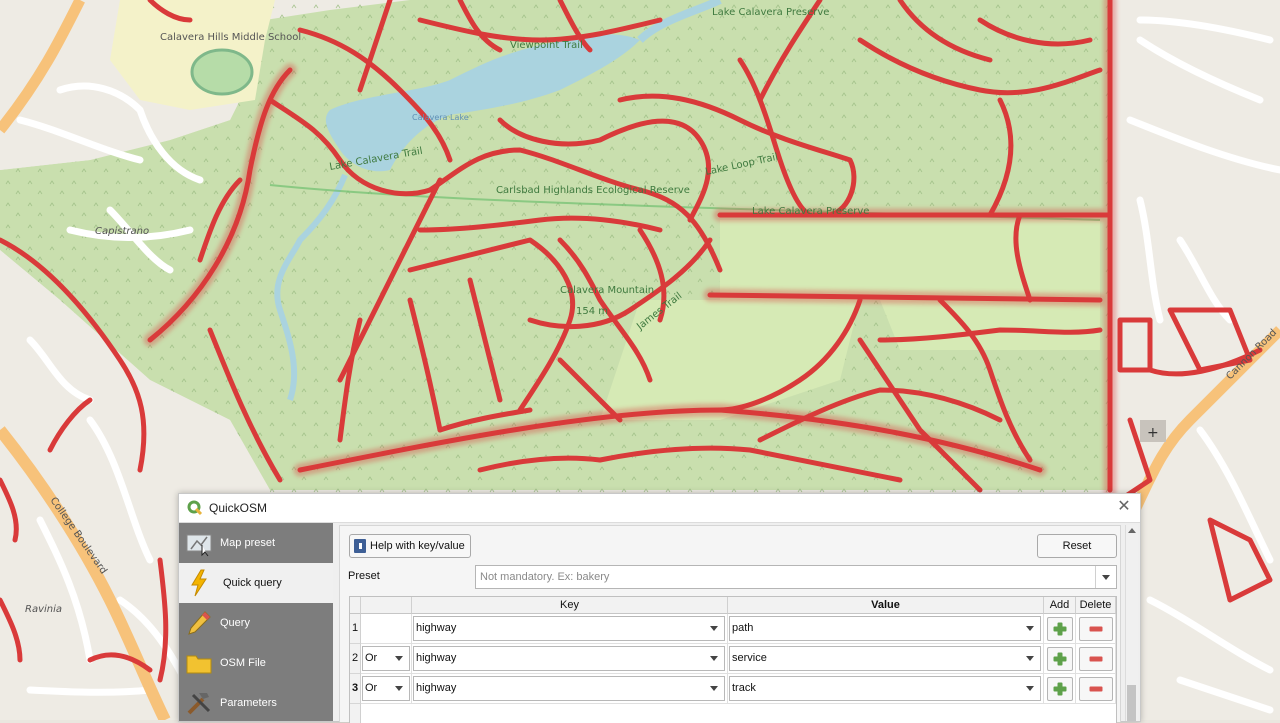  What do you see at coordinates (230, 37) in the screenshot?
I see `label-calavera-hills-middle-school: Calavera Hills Middle School` at bounding box center [230, 37].